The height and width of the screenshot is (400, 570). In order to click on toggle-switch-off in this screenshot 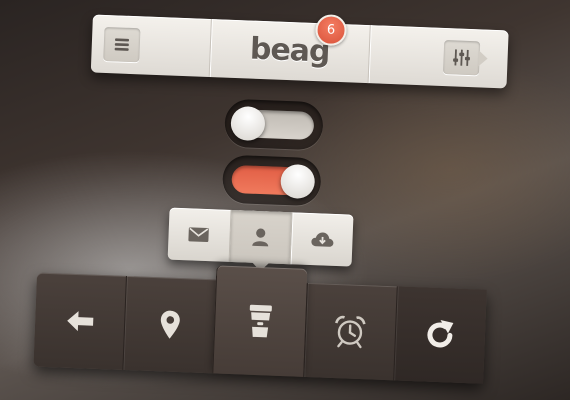, I will do `click(272, 123)`.